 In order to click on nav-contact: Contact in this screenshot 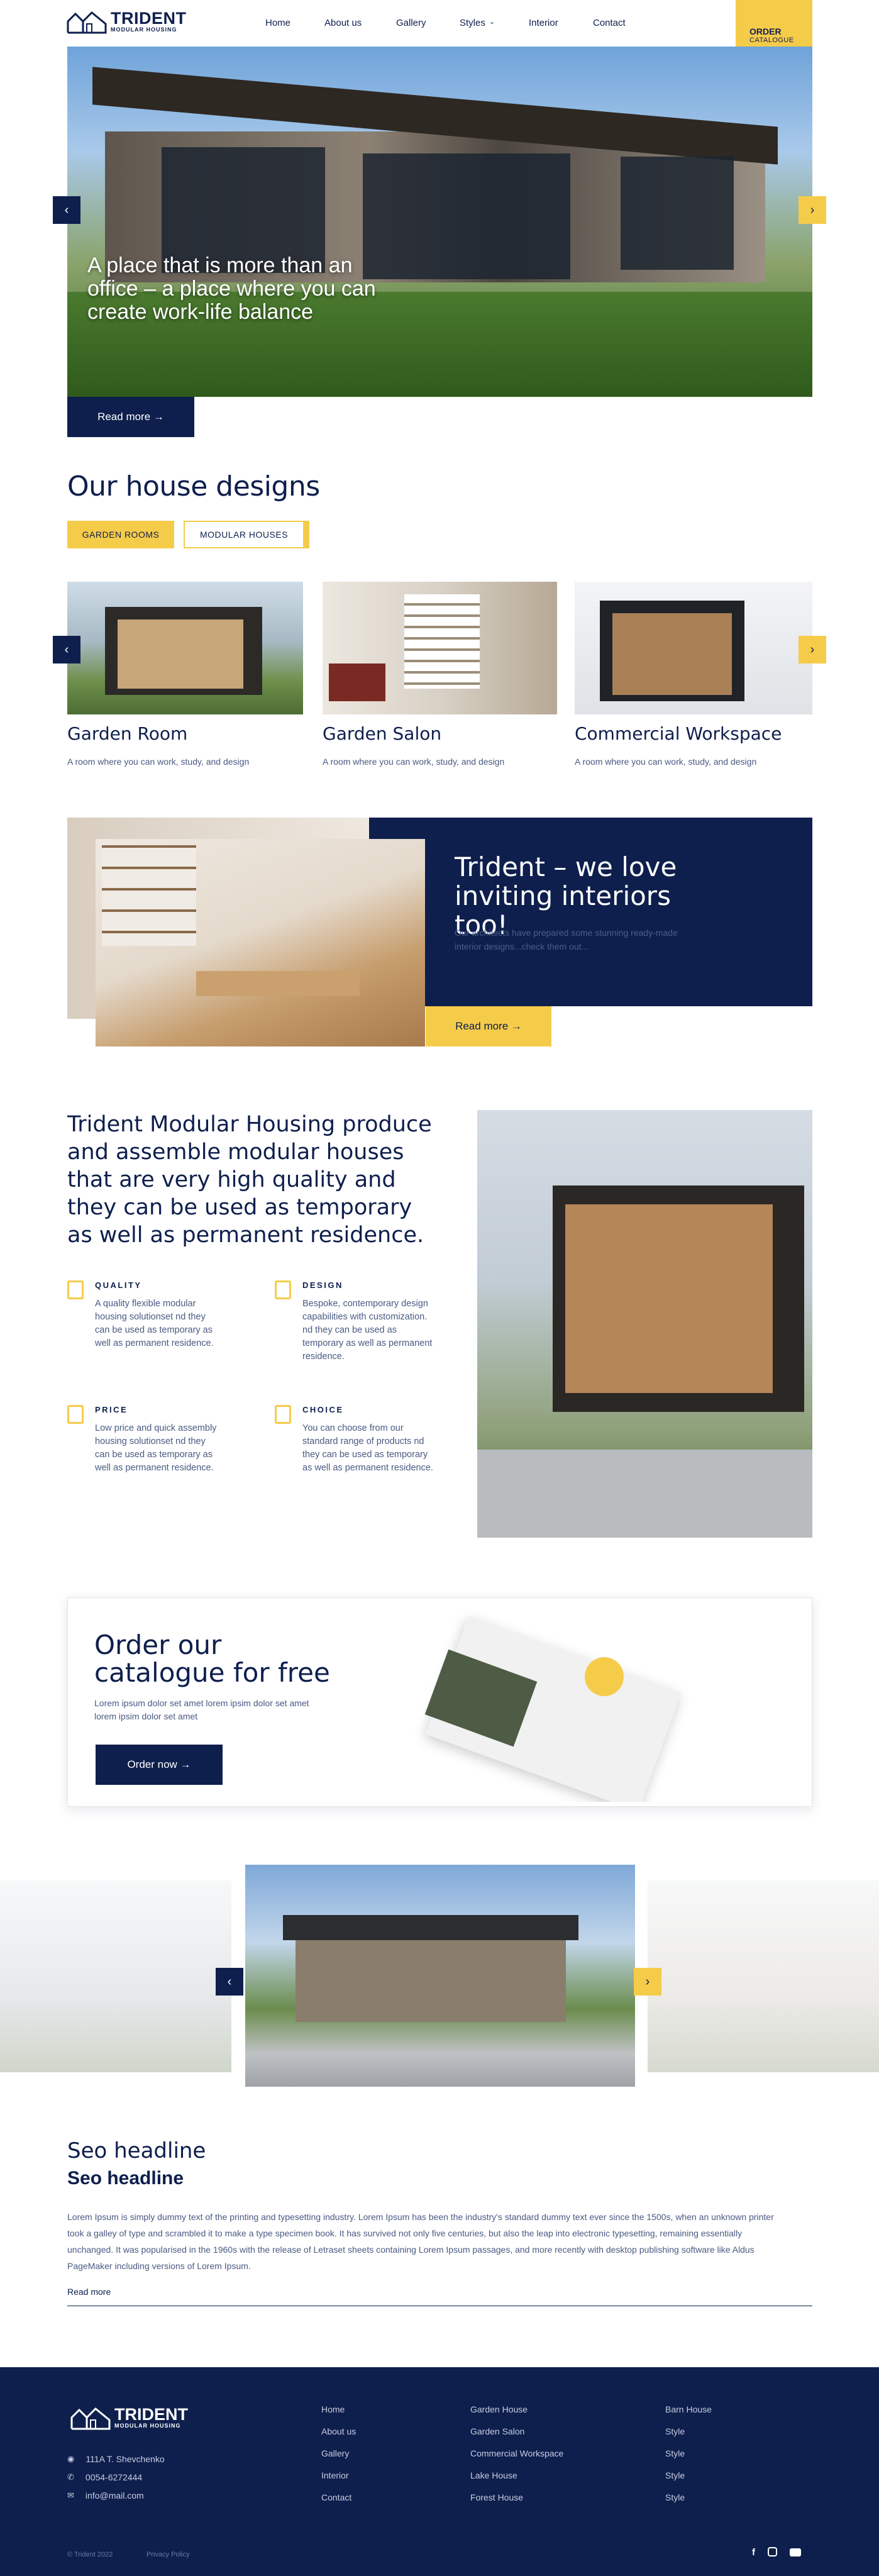, I will do `click(609, 23)`.